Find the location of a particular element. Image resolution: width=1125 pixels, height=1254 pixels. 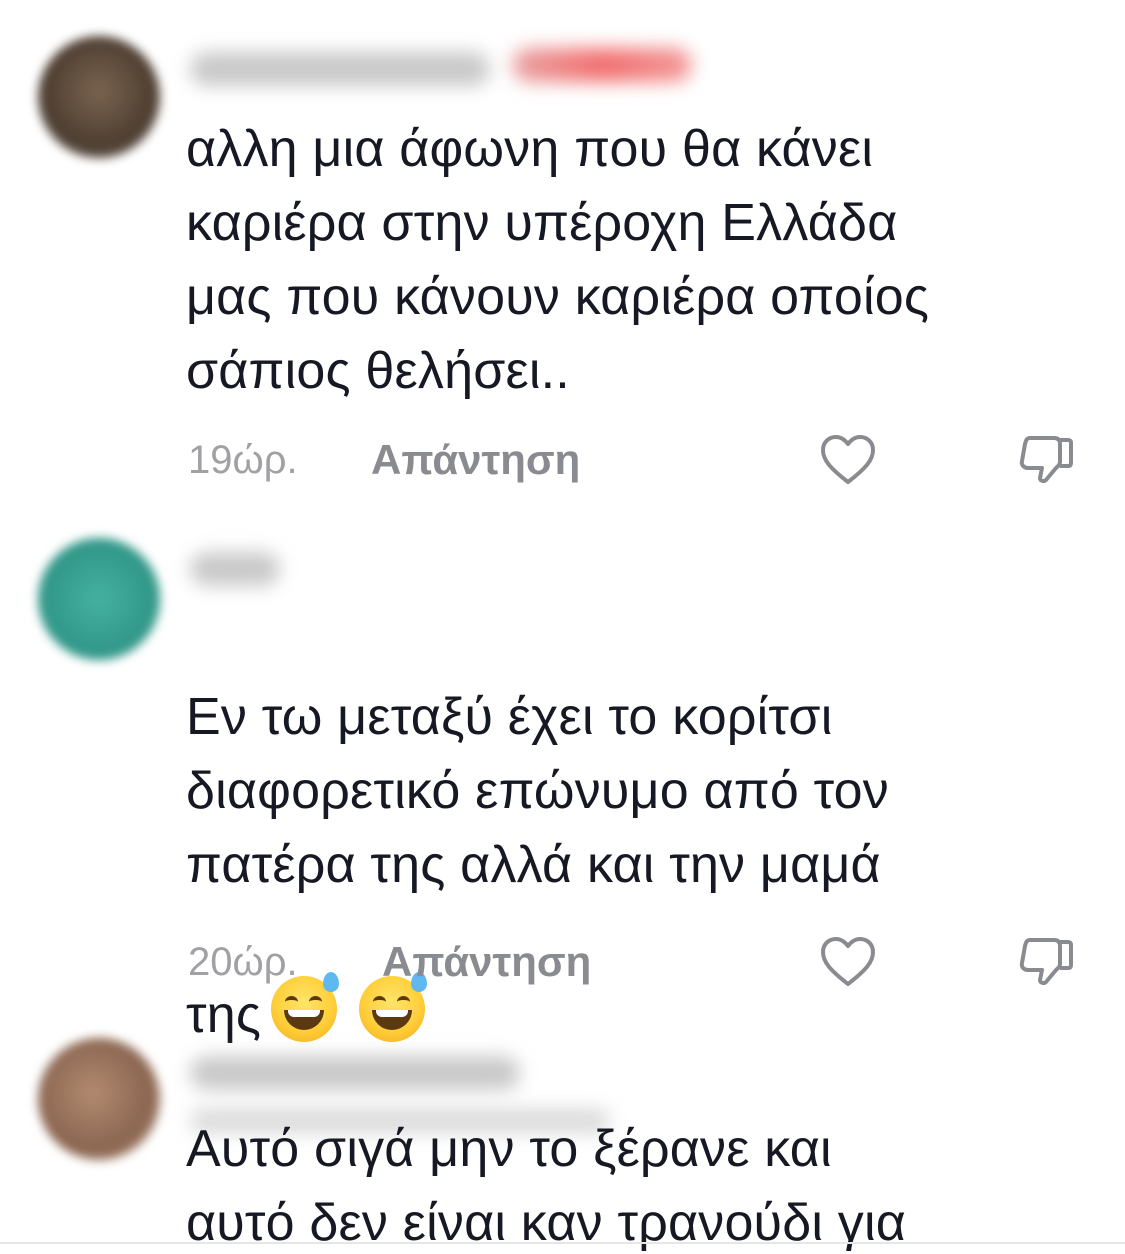

comment-actions: 19ώρ. Απάντηση is located at coordinates (638, 460).